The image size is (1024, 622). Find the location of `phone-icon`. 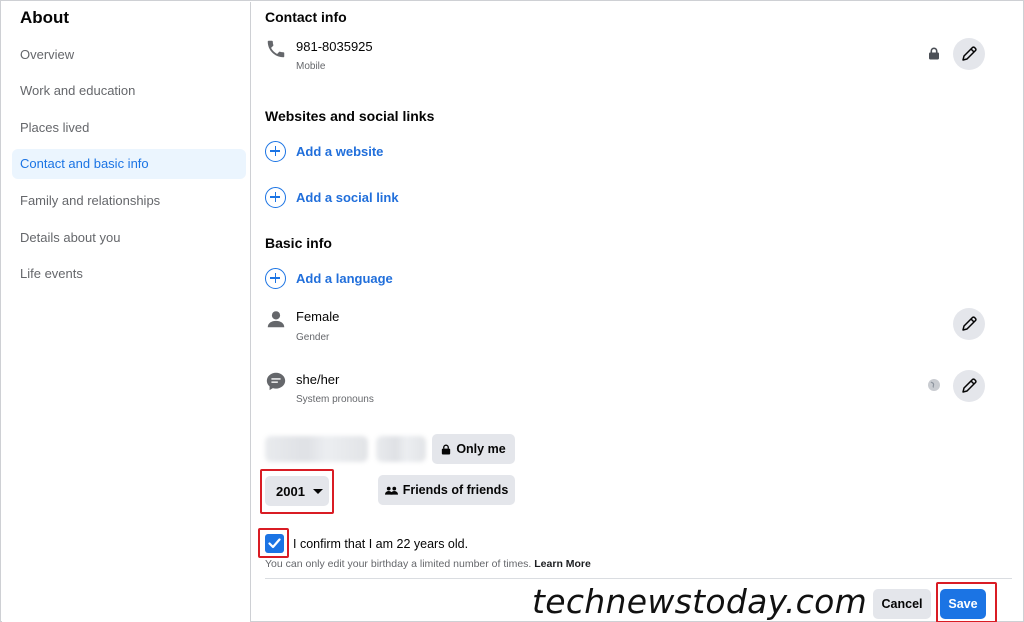

phone-icon is located at coordinates (276, 49).